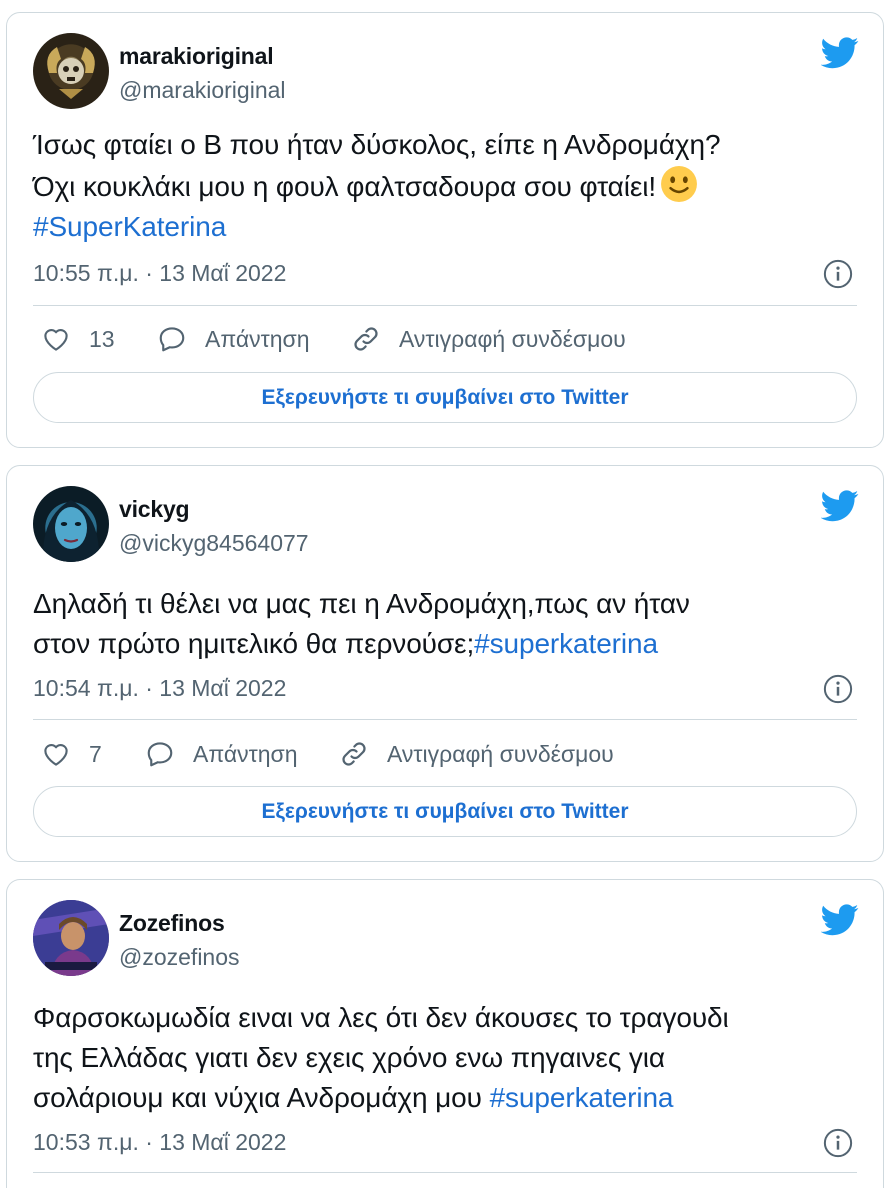 The height and width of the screenshot is (1188, 888). I want to click on like-count: 13, so click(102, 339).